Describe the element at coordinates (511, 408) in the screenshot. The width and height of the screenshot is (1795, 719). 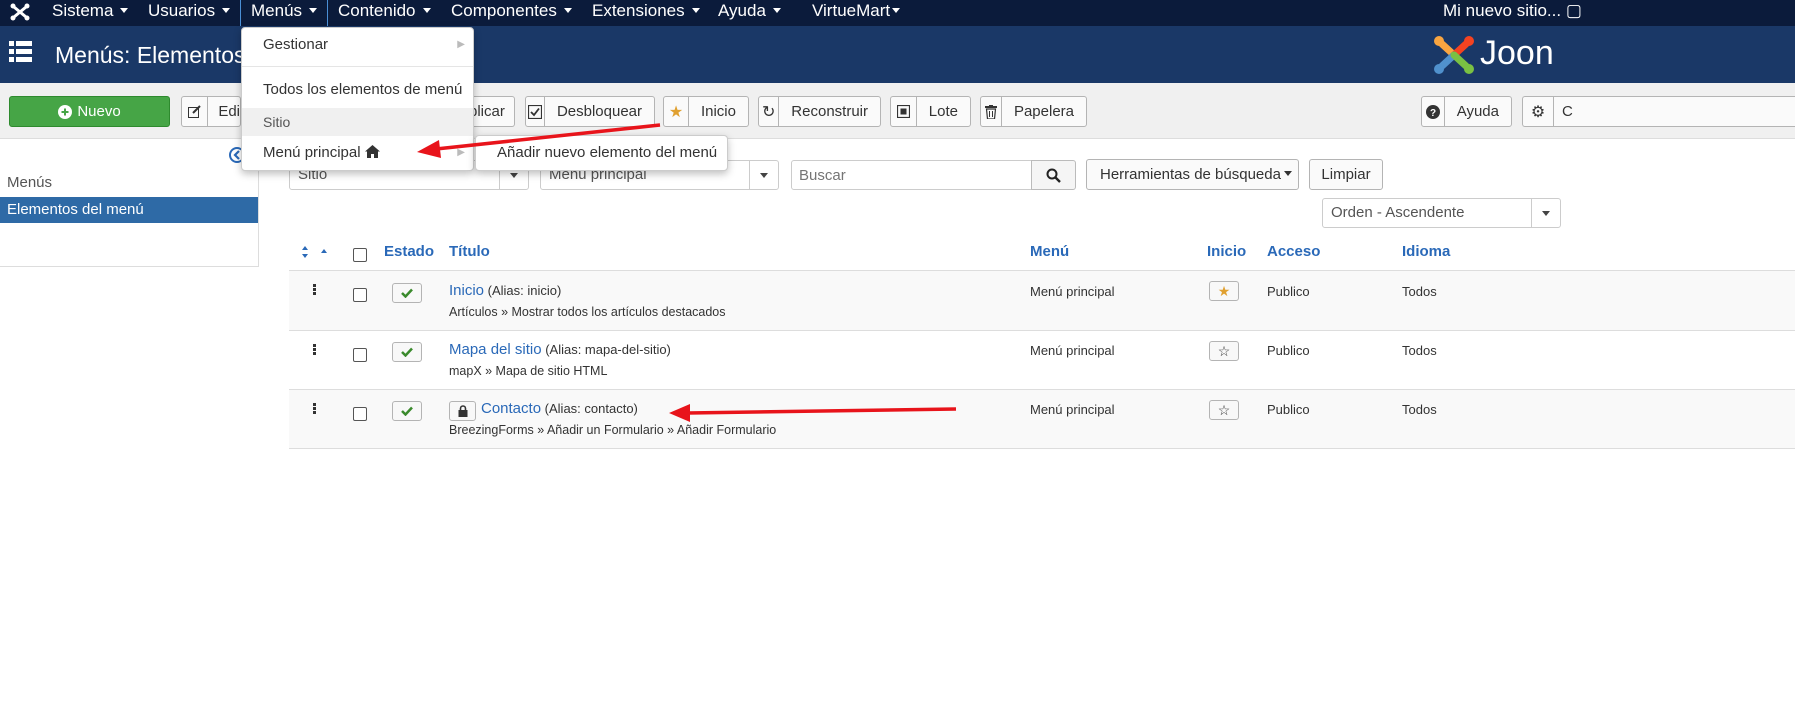
I see `item-title-link: Contacto` at that location.